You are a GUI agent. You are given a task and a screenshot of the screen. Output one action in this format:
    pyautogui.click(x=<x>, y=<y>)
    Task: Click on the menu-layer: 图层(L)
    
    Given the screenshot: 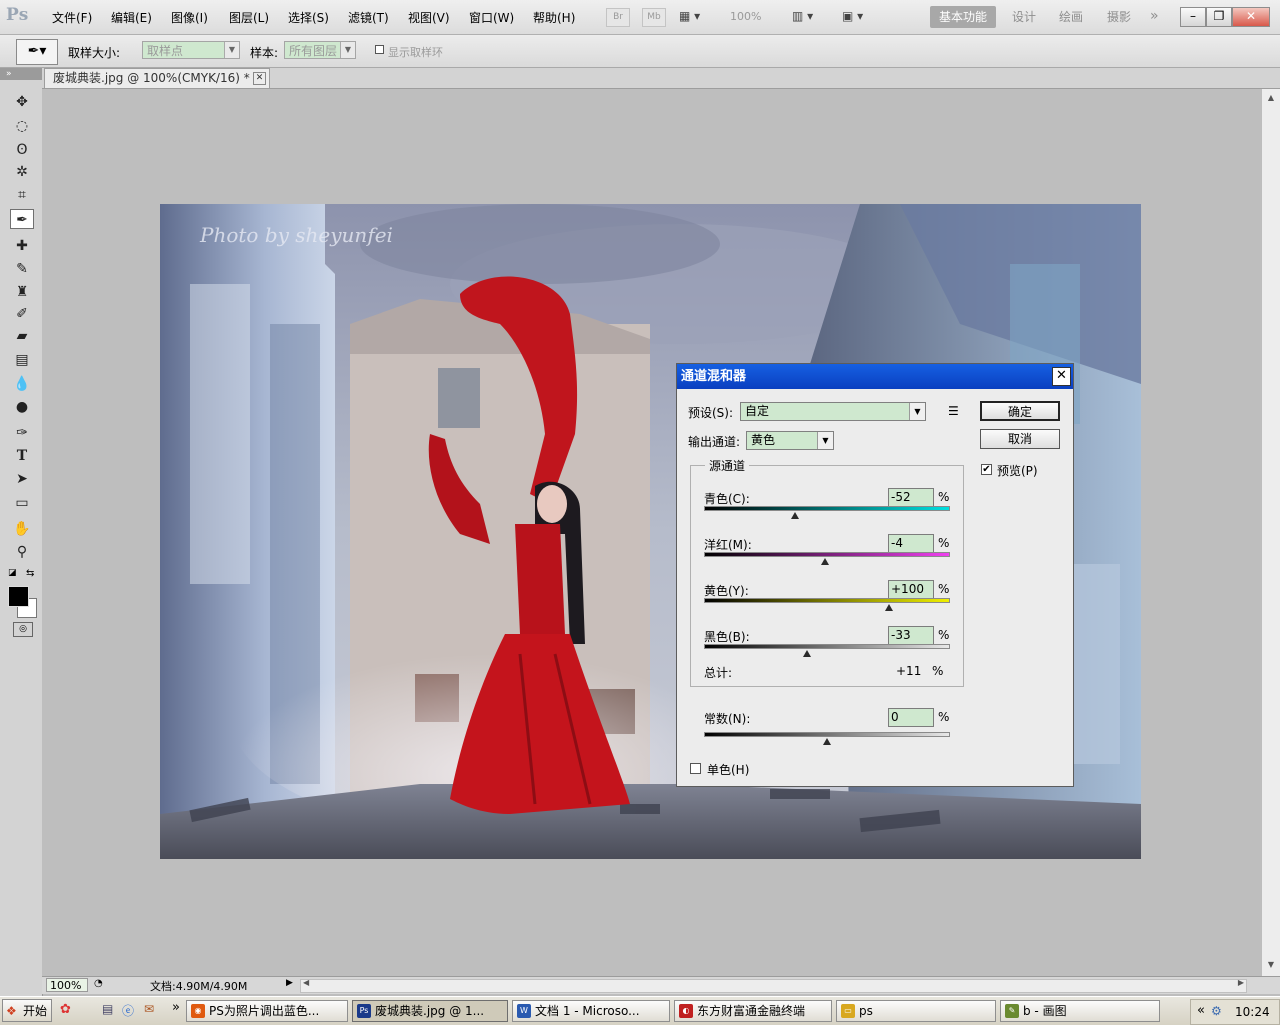 What is the action you would take?
    pyautogui.click(x=249, y=17)
    